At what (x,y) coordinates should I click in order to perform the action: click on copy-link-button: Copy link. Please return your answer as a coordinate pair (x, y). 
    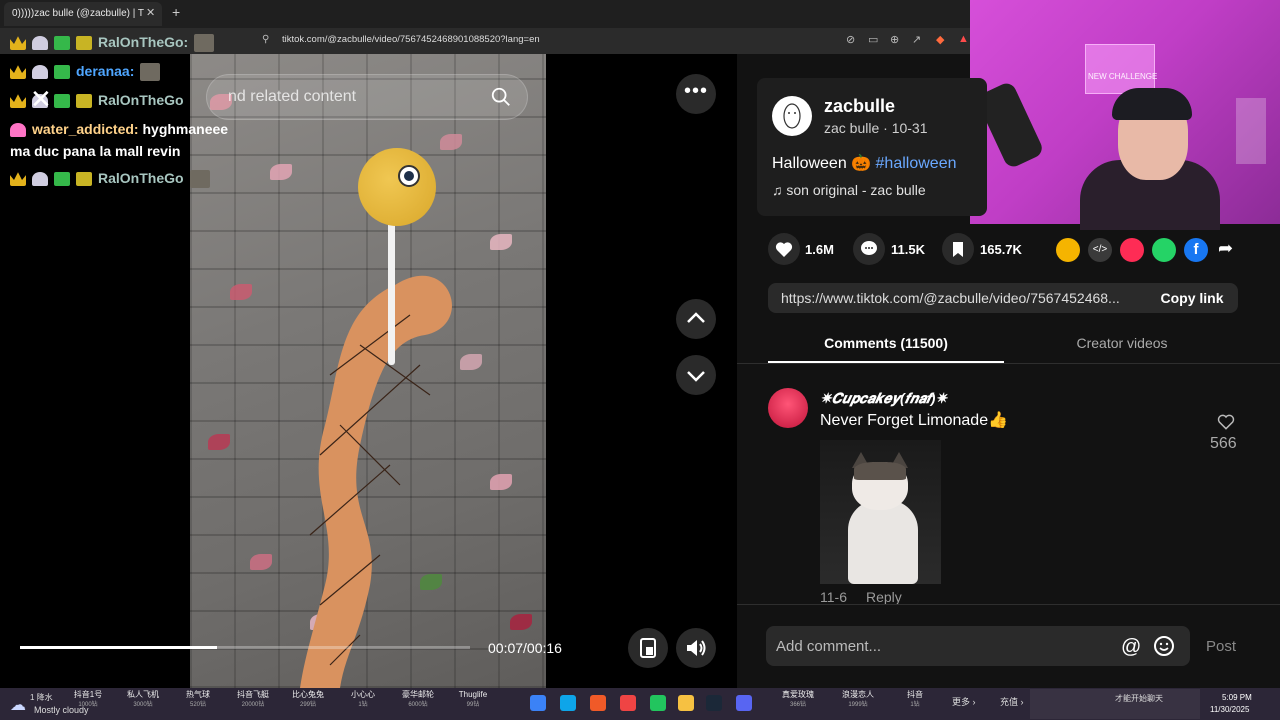
    Looking at the image, I should click on (1192, 298).